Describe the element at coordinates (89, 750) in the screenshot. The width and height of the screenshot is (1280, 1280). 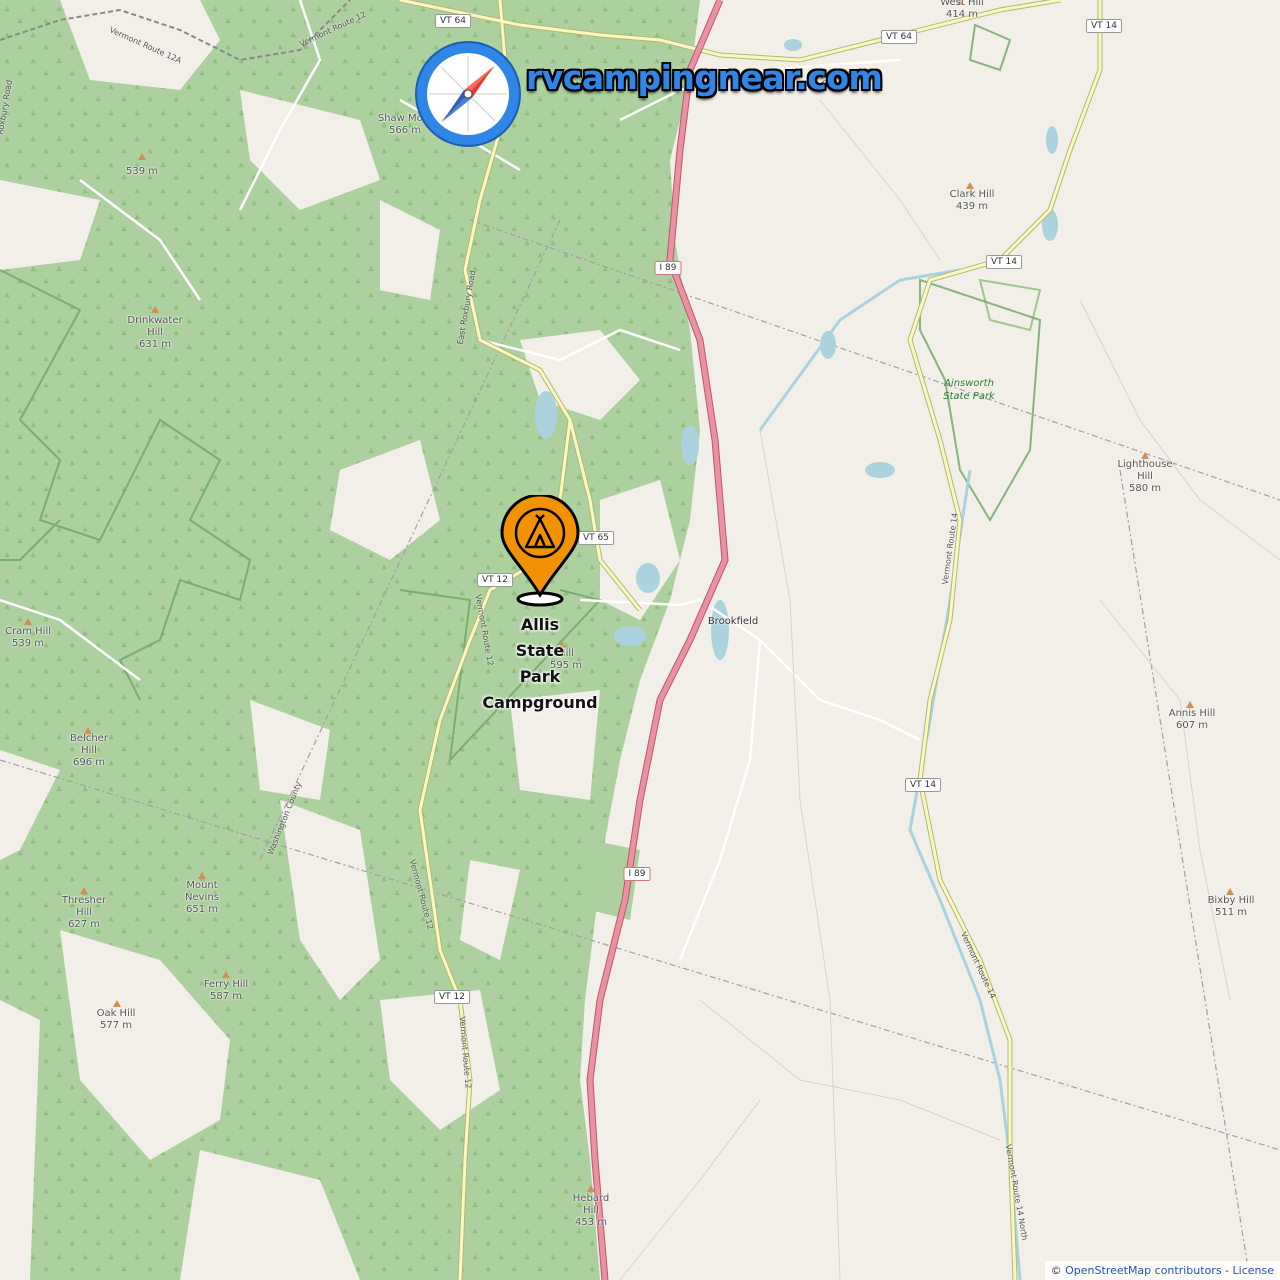
I see `peak-label: Belcher Hill 696 m` at that location.